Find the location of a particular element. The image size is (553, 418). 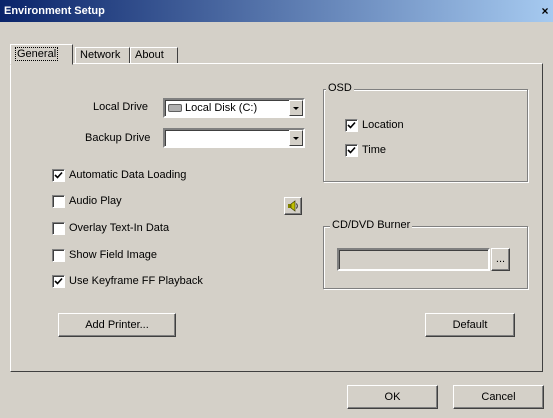

tab-network-label: Network is located at coordinates (100, 55).